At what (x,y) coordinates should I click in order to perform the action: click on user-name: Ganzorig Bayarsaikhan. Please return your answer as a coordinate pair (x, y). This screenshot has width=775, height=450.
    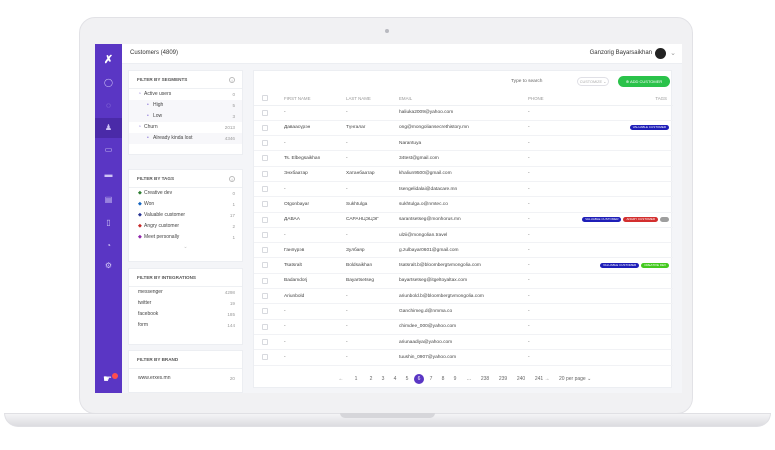
    Looking at the image, I should click on (621, 53).